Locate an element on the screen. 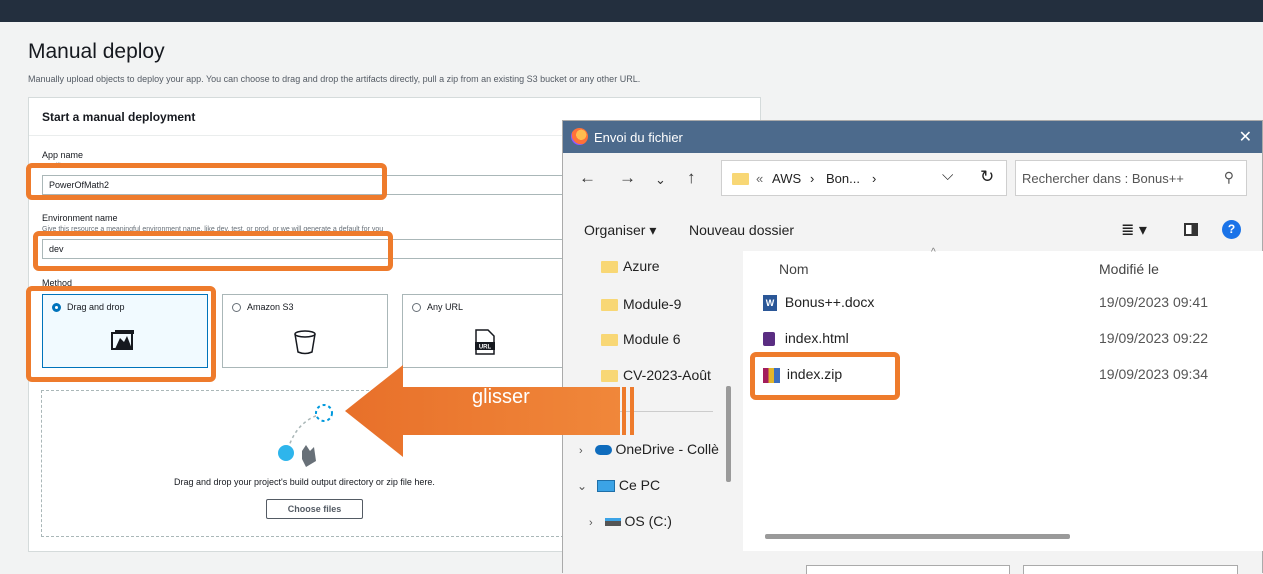 The image size is (1263, 574). file-row-bonus-docx: W Bonus++.docx is located at coordinates (819, 303).